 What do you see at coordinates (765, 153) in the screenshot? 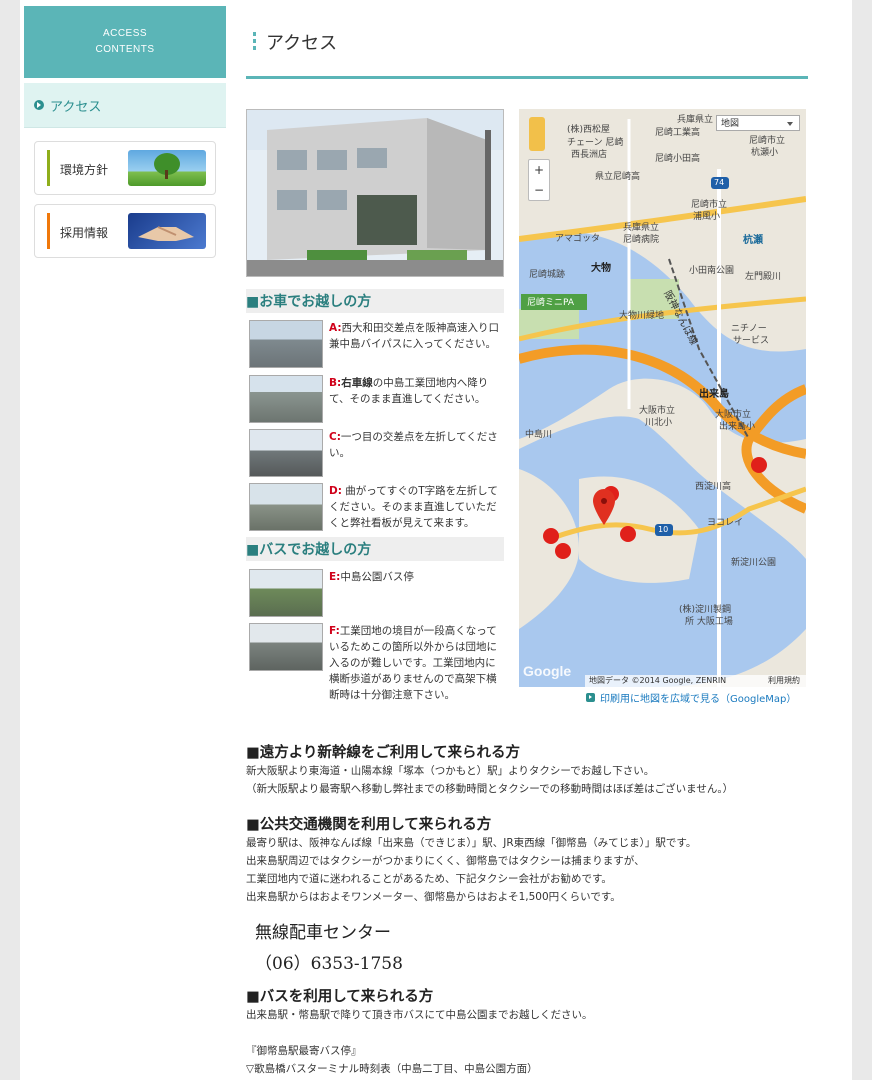
I see `map-label: 杭瀬小` at bounding box center [765, 153].